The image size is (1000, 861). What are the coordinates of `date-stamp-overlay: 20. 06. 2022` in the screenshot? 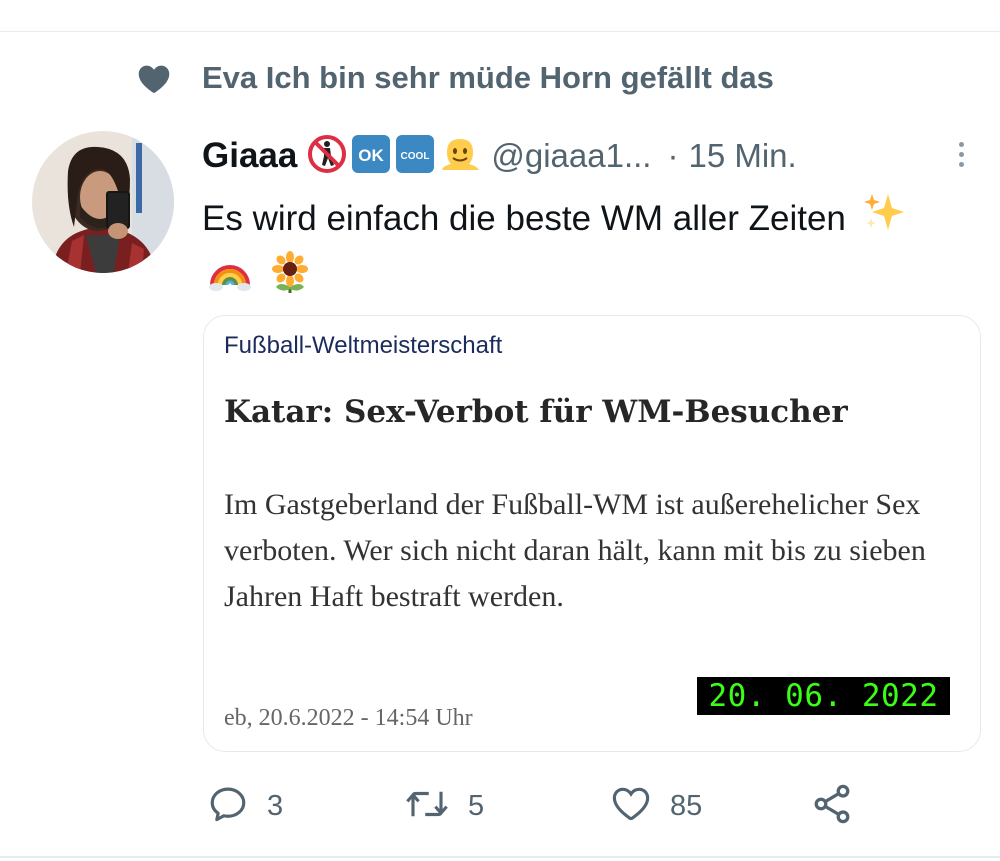 It's located at (823, 696).